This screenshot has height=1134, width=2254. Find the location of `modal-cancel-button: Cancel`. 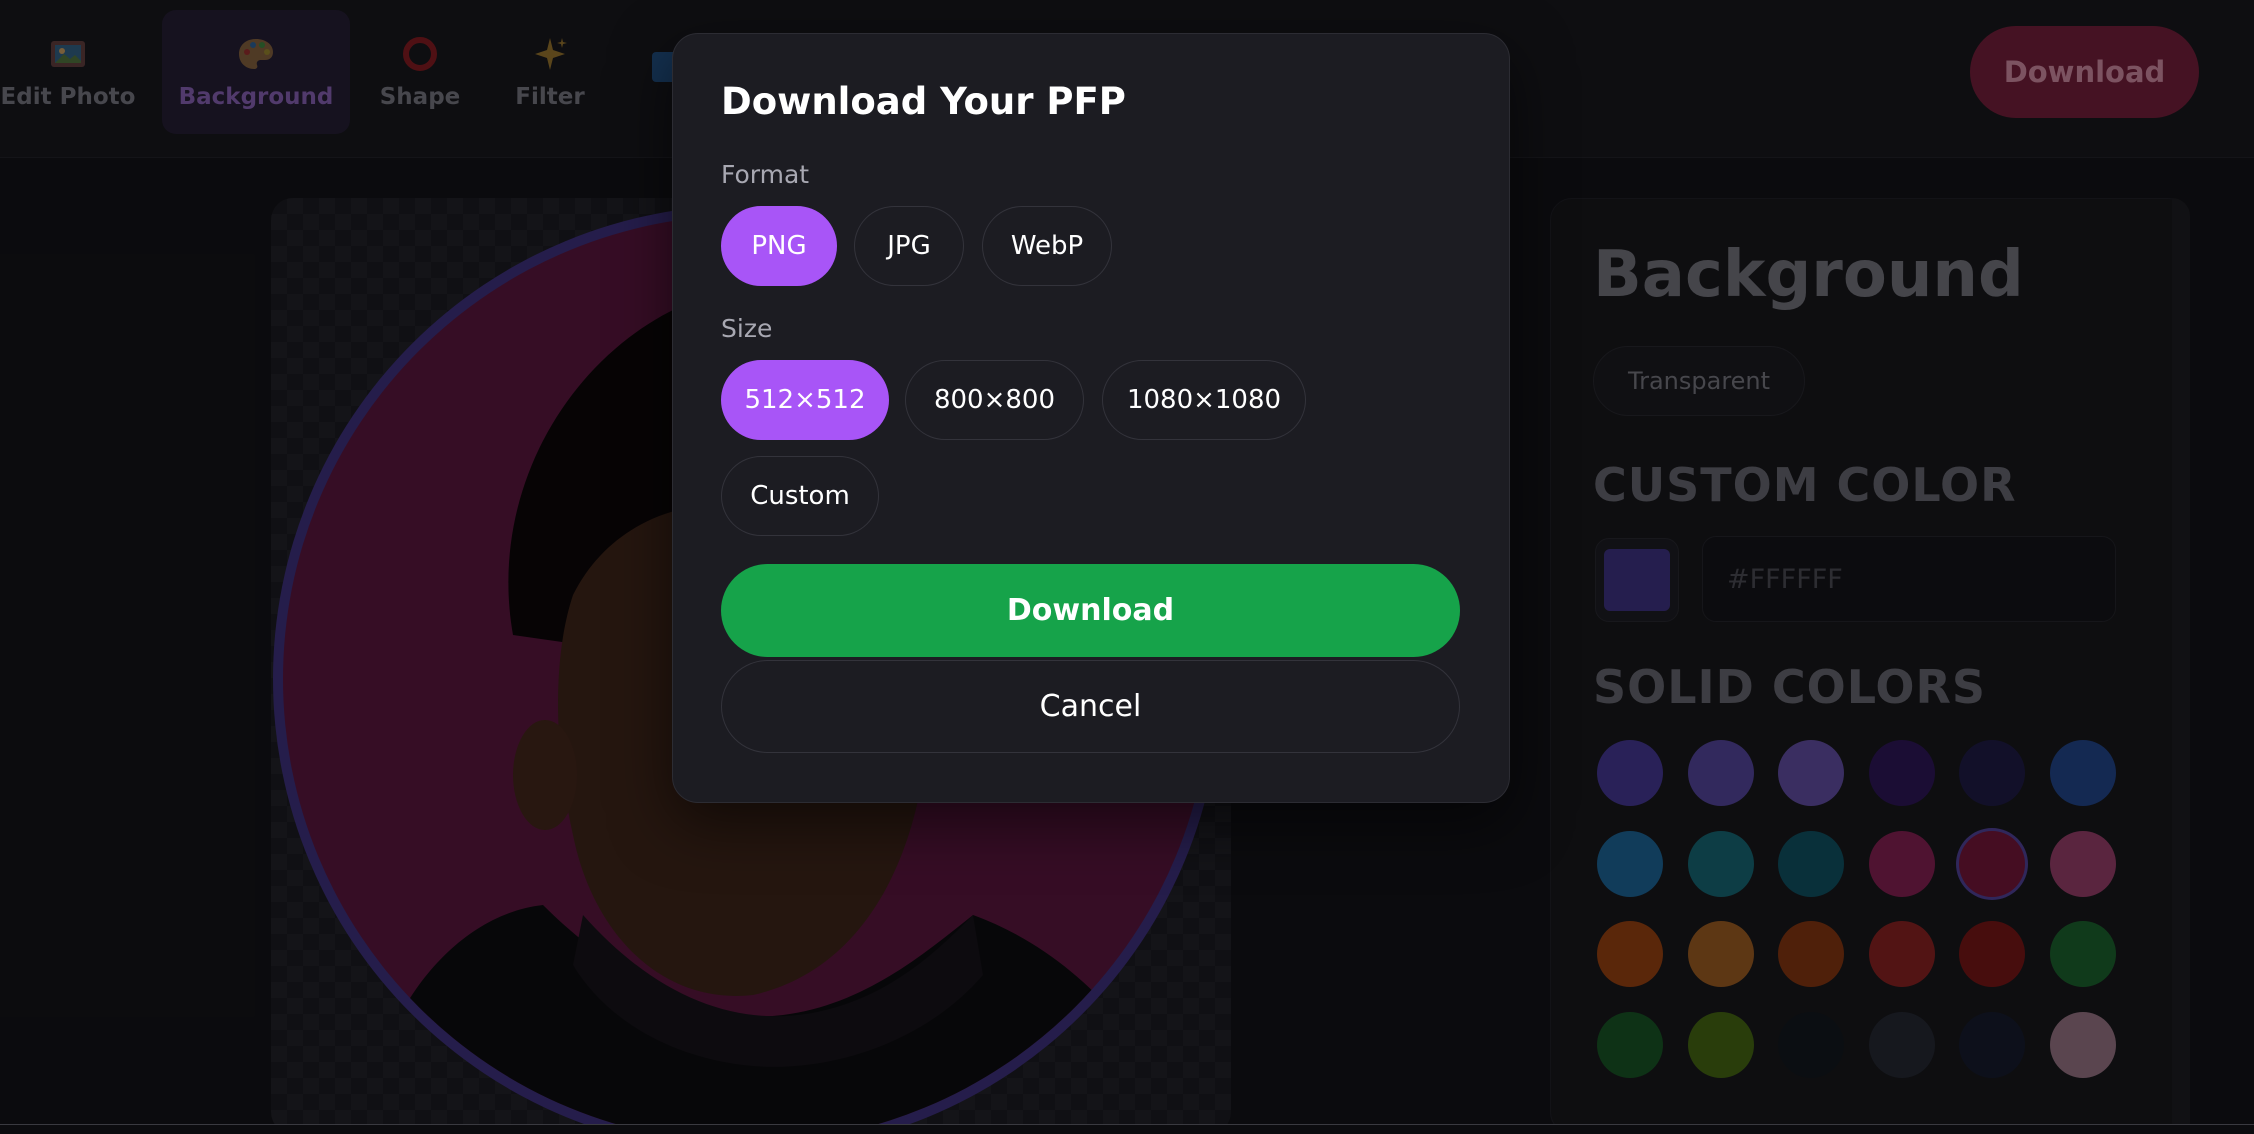

modal-cancel-button: Cancel is located at coordinates (1090, 706).